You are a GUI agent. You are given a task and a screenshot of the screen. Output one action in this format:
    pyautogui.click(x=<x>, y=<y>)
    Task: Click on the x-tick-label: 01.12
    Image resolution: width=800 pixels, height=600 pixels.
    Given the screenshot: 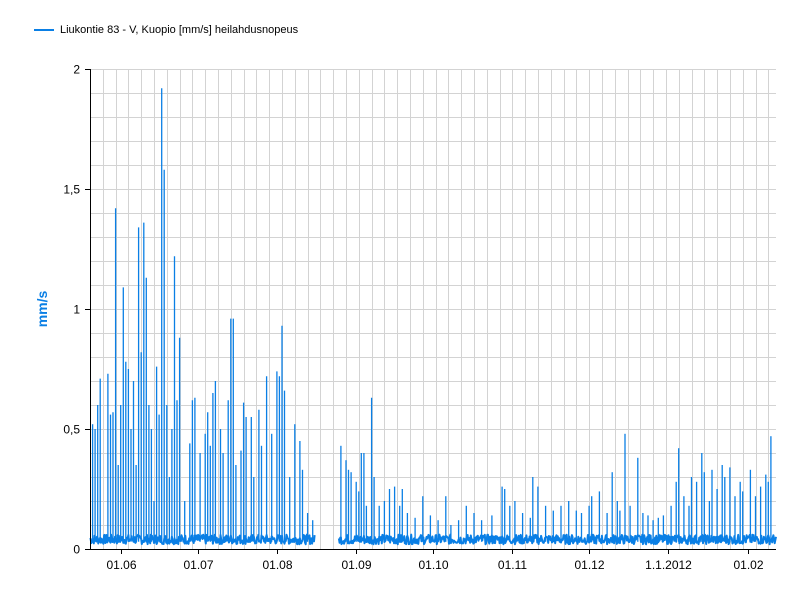 What is the action you would take?
    pyautogui.click(x=589, y=565)
    